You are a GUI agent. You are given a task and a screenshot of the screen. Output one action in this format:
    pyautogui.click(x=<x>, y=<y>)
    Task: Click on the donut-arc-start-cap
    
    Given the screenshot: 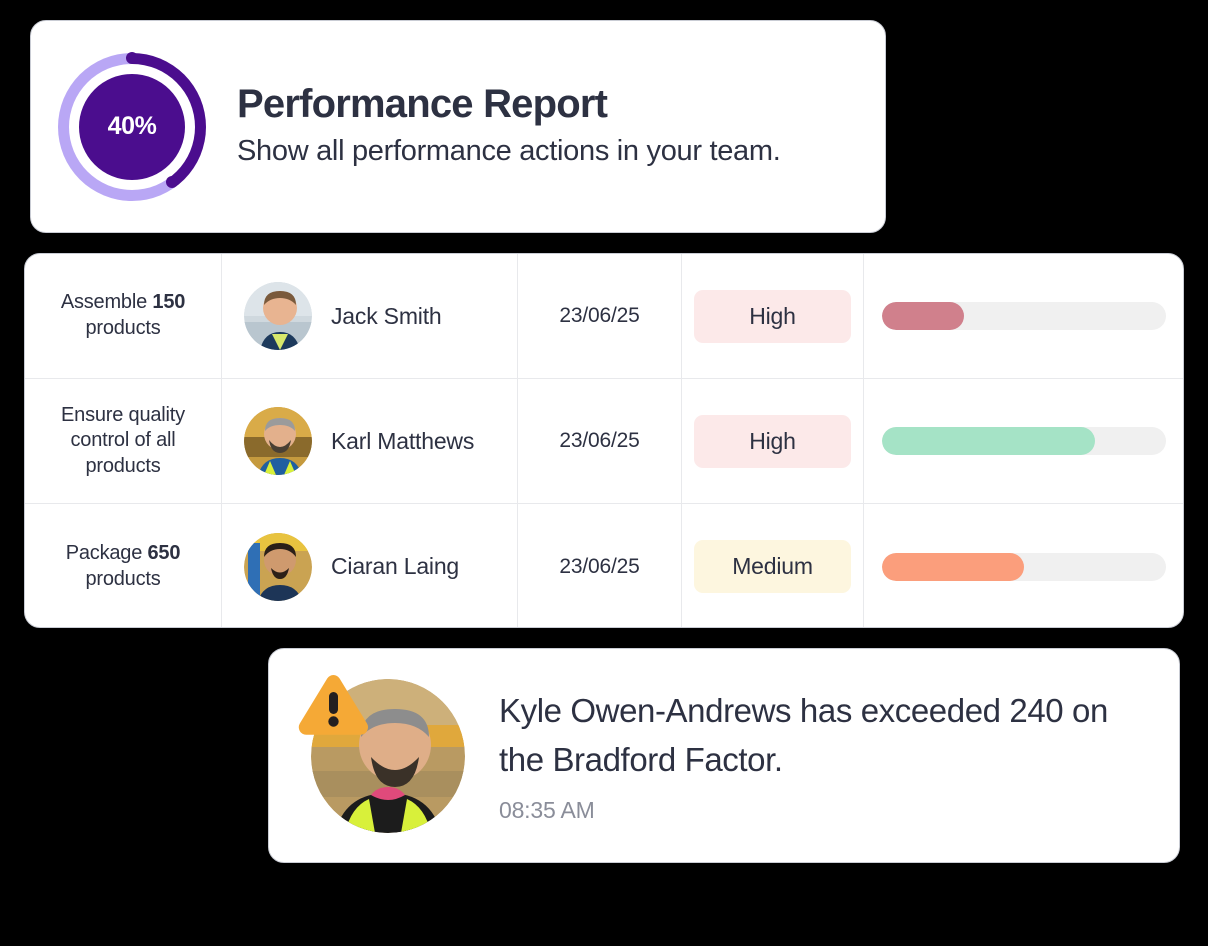 What is the action you would take?
    pyautogui.click(x=132, y=58)
    